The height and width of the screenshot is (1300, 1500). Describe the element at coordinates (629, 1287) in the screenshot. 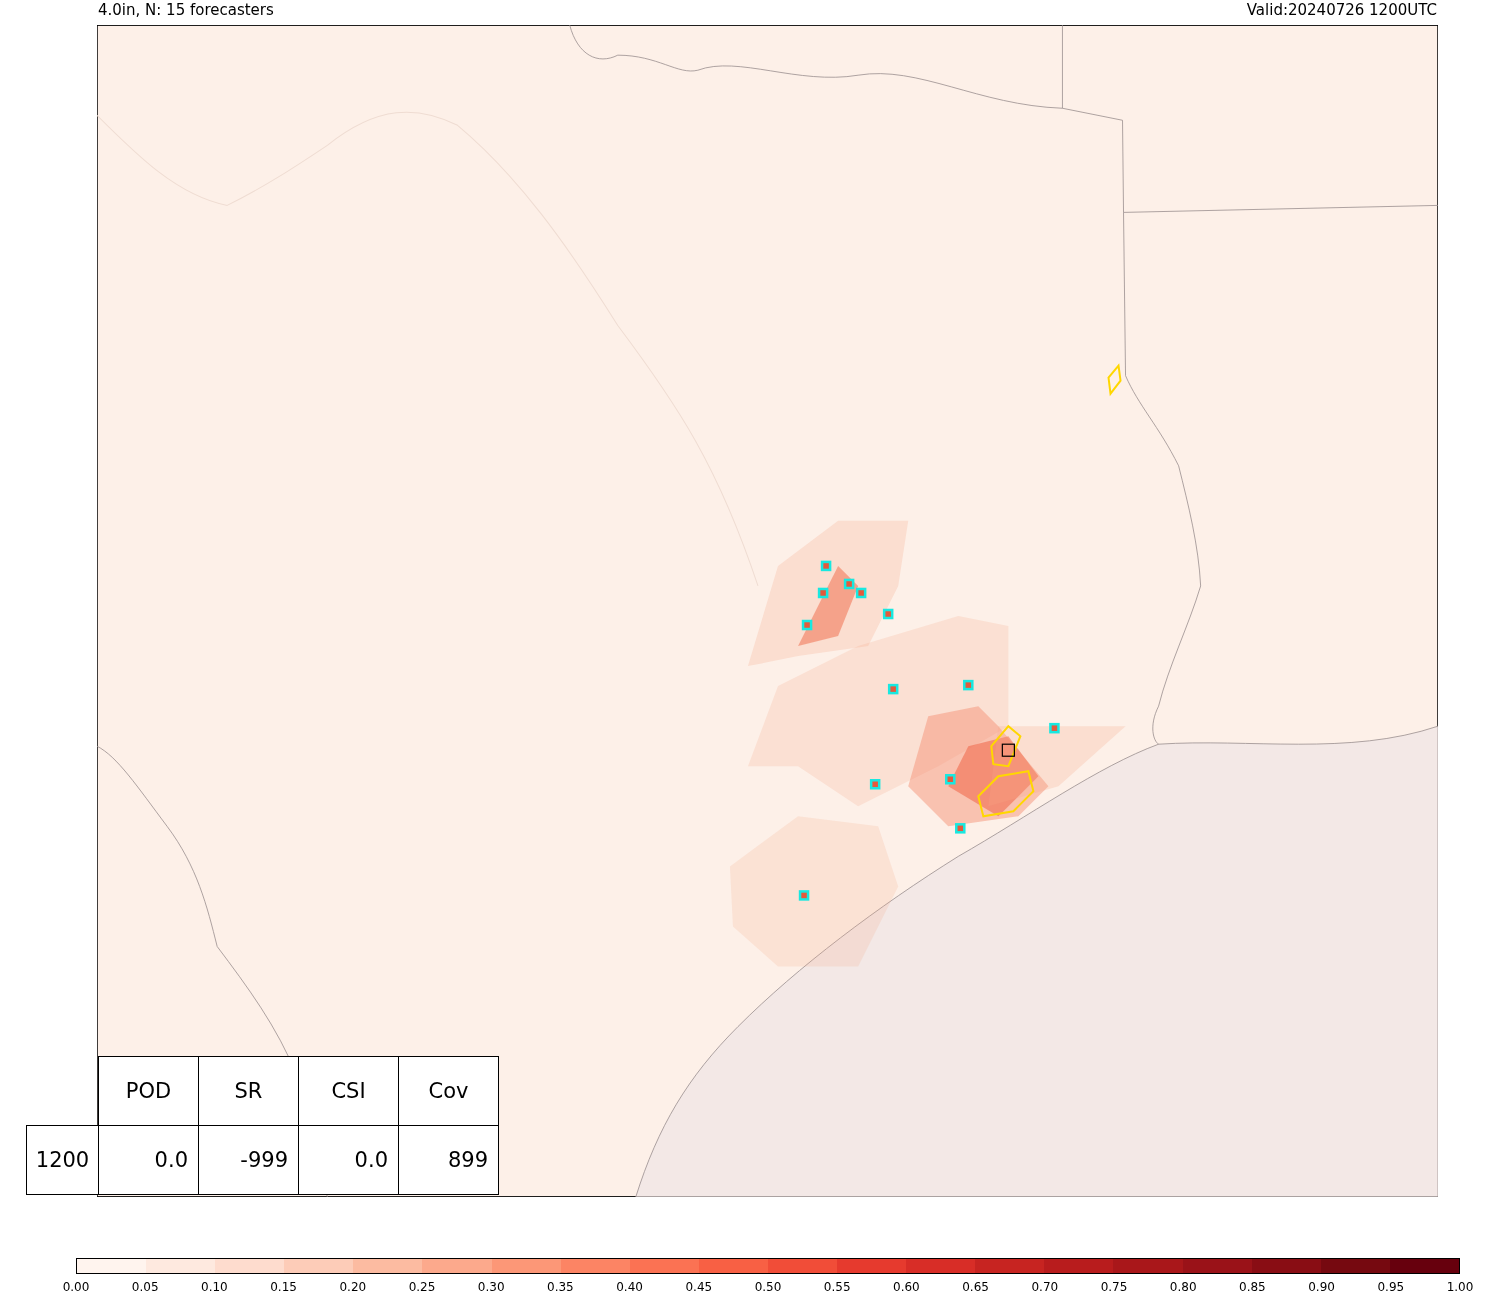

I see `colorbar-tick-label: 0.40` at that location.